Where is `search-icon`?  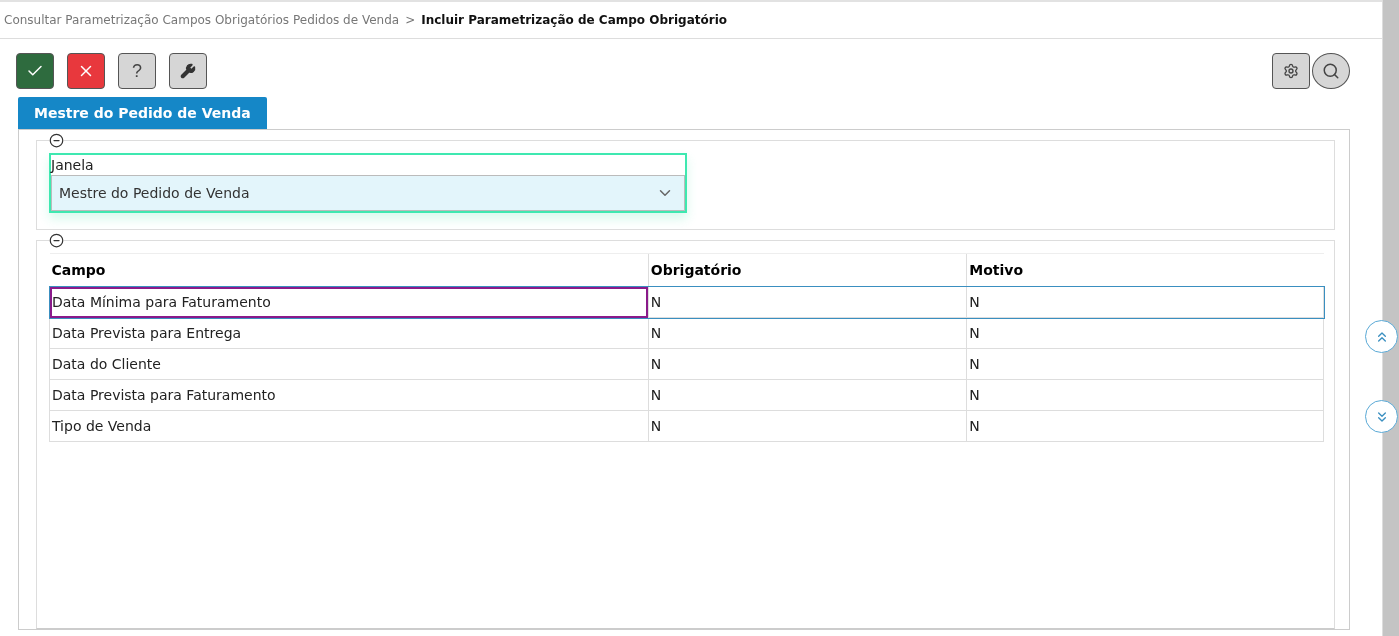
search-icon is located at coordinates (1331, 71).